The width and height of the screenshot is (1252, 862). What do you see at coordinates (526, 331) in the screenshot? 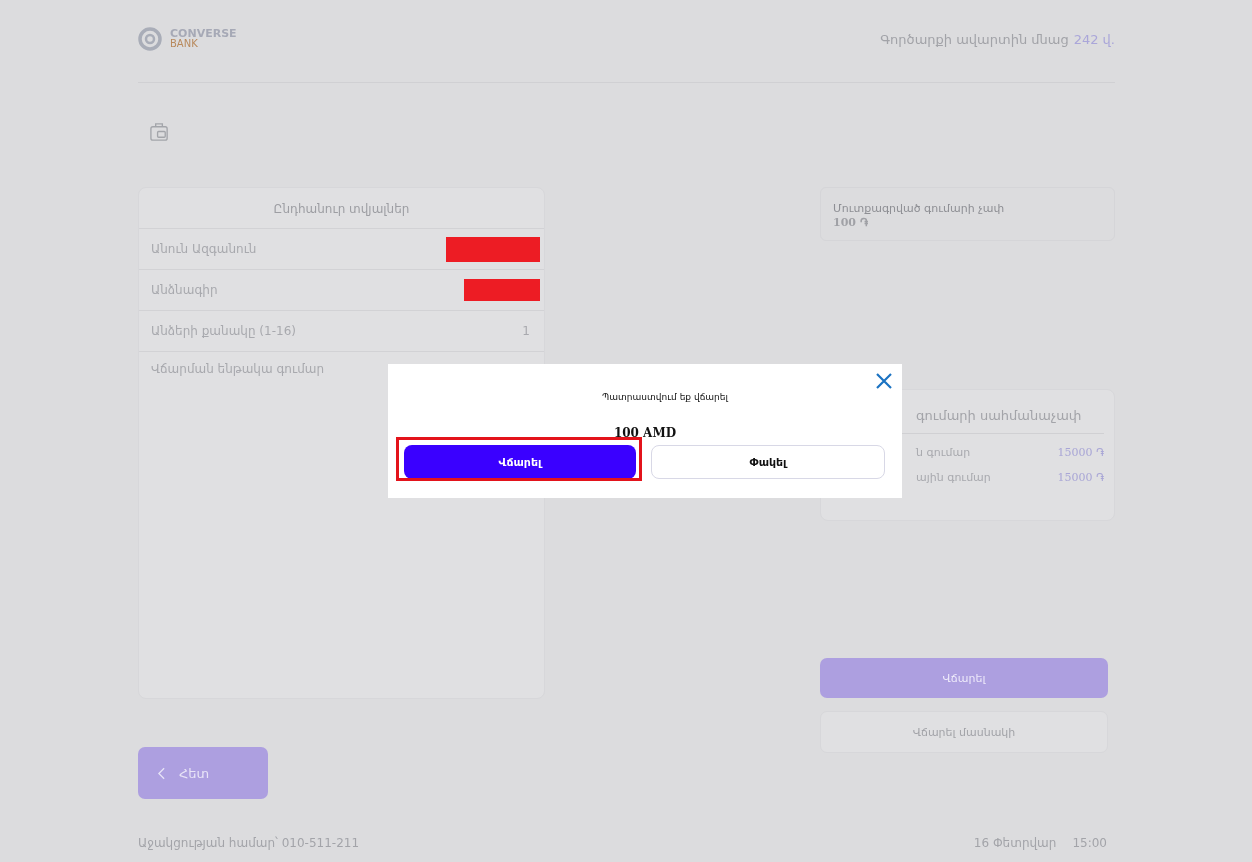
I see `row-value: 1` at bounding box center [526, 331].